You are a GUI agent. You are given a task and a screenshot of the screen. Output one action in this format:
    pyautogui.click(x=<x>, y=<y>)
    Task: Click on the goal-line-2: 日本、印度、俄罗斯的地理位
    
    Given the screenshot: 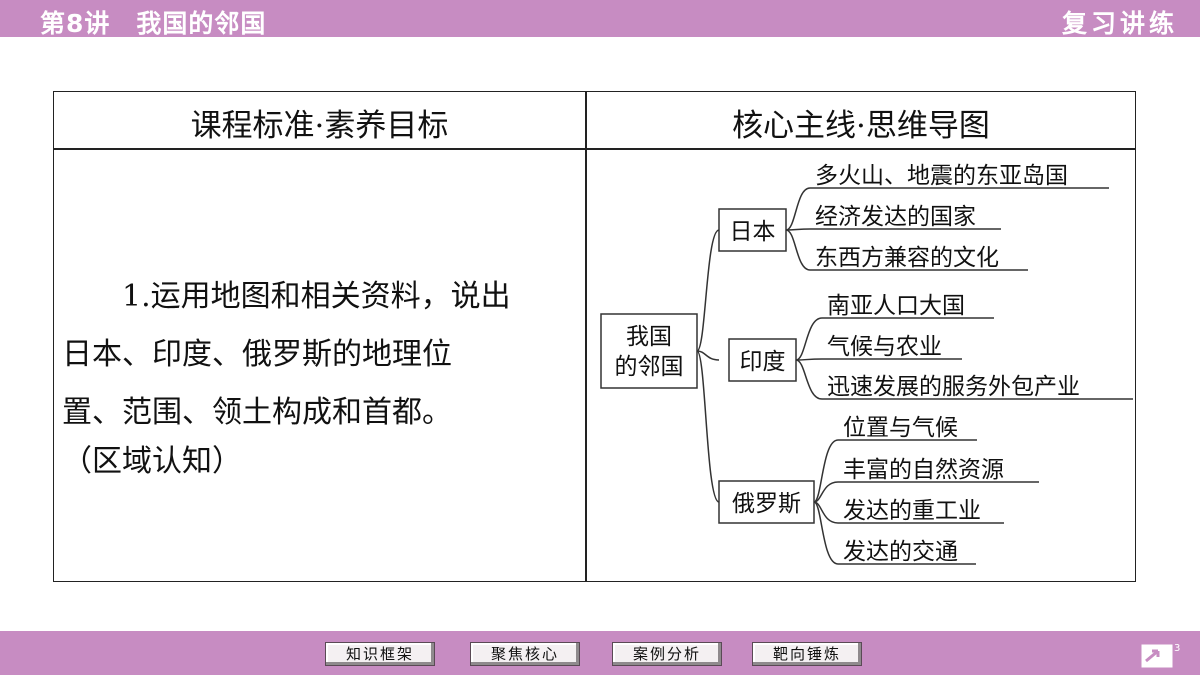 What is the action you would take?
    pyautogui.click(x=257, y=354)
    